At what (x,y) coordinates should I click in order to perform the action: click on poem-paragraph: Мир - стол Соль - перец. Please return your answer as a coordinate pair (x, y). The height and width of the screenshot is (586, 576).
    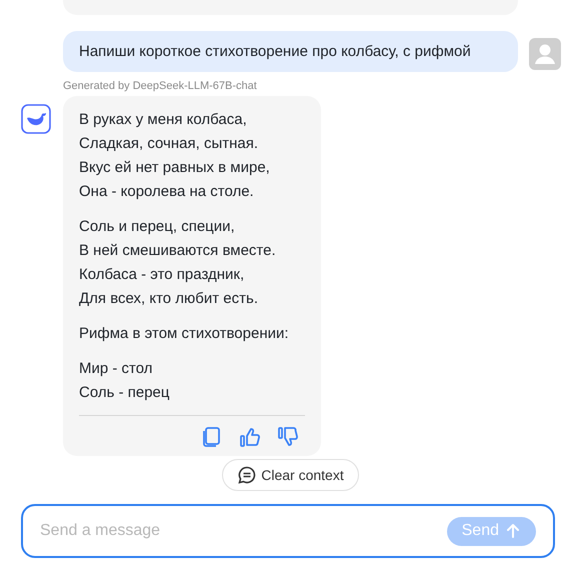
    Looking at the image, I should click on (124, 381).